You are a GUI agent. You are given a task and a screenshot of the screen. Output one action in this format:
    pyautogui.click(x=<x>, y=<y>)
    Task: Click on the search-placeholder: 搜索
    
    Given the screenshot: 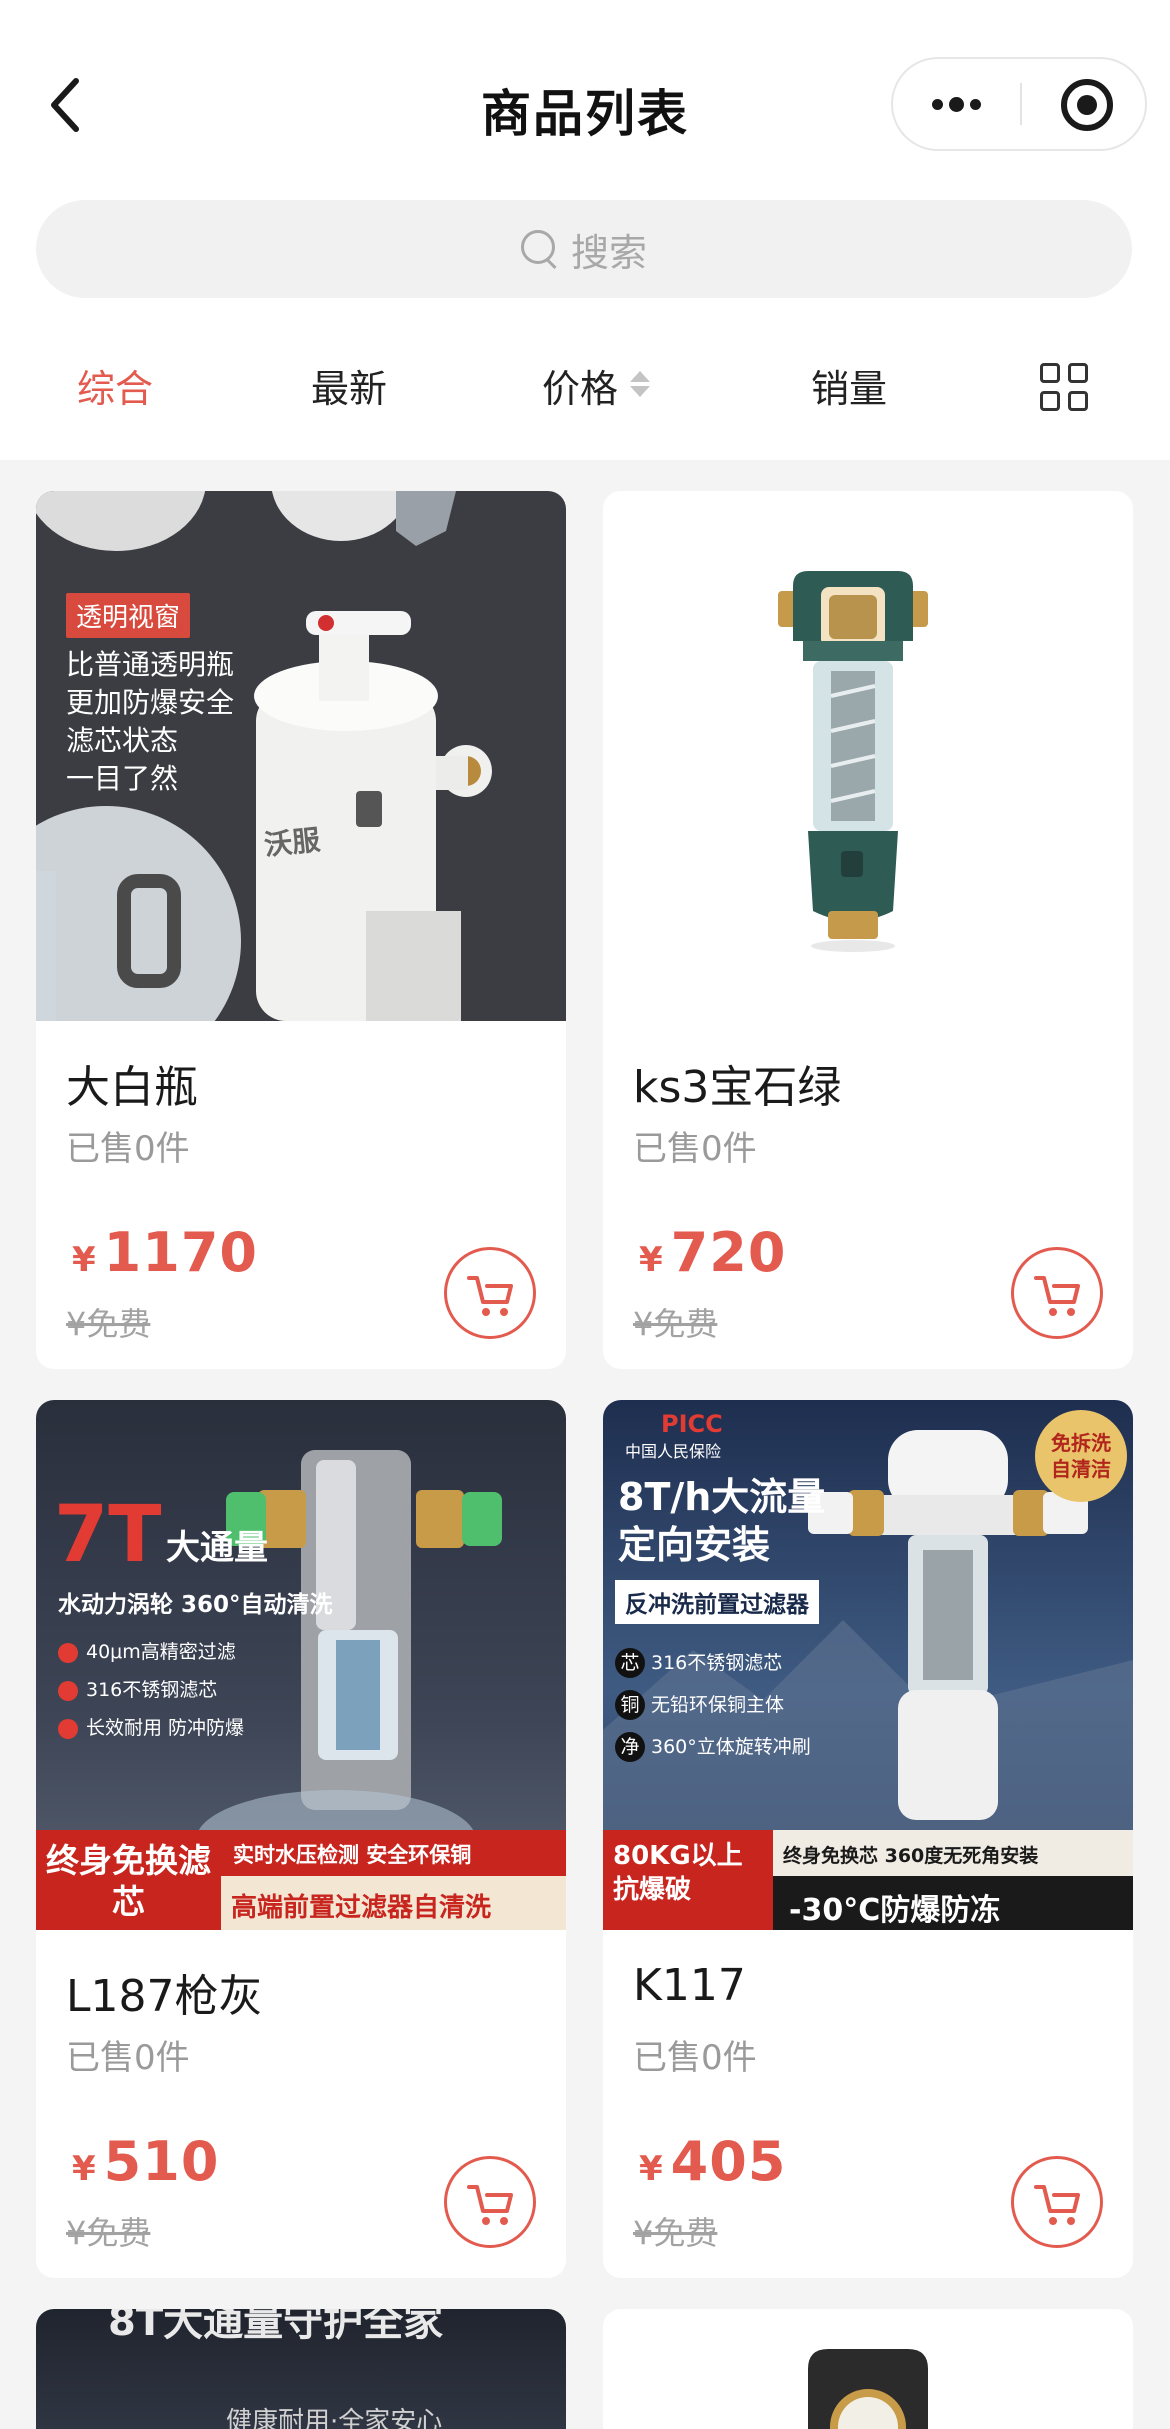 What is the action you would take?
    pyautogui.click(x=608, y=252)
    